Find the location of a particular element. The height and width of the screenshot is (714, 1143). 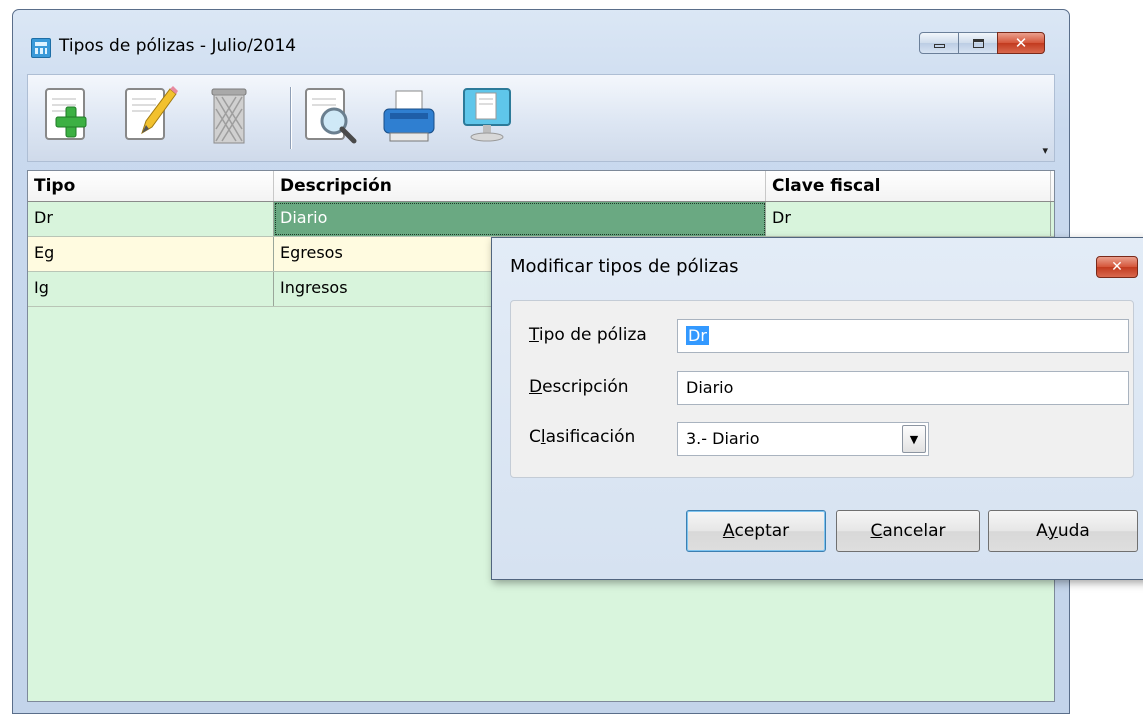

cell-descripcion: Diario is located at coordinates (520, 219).